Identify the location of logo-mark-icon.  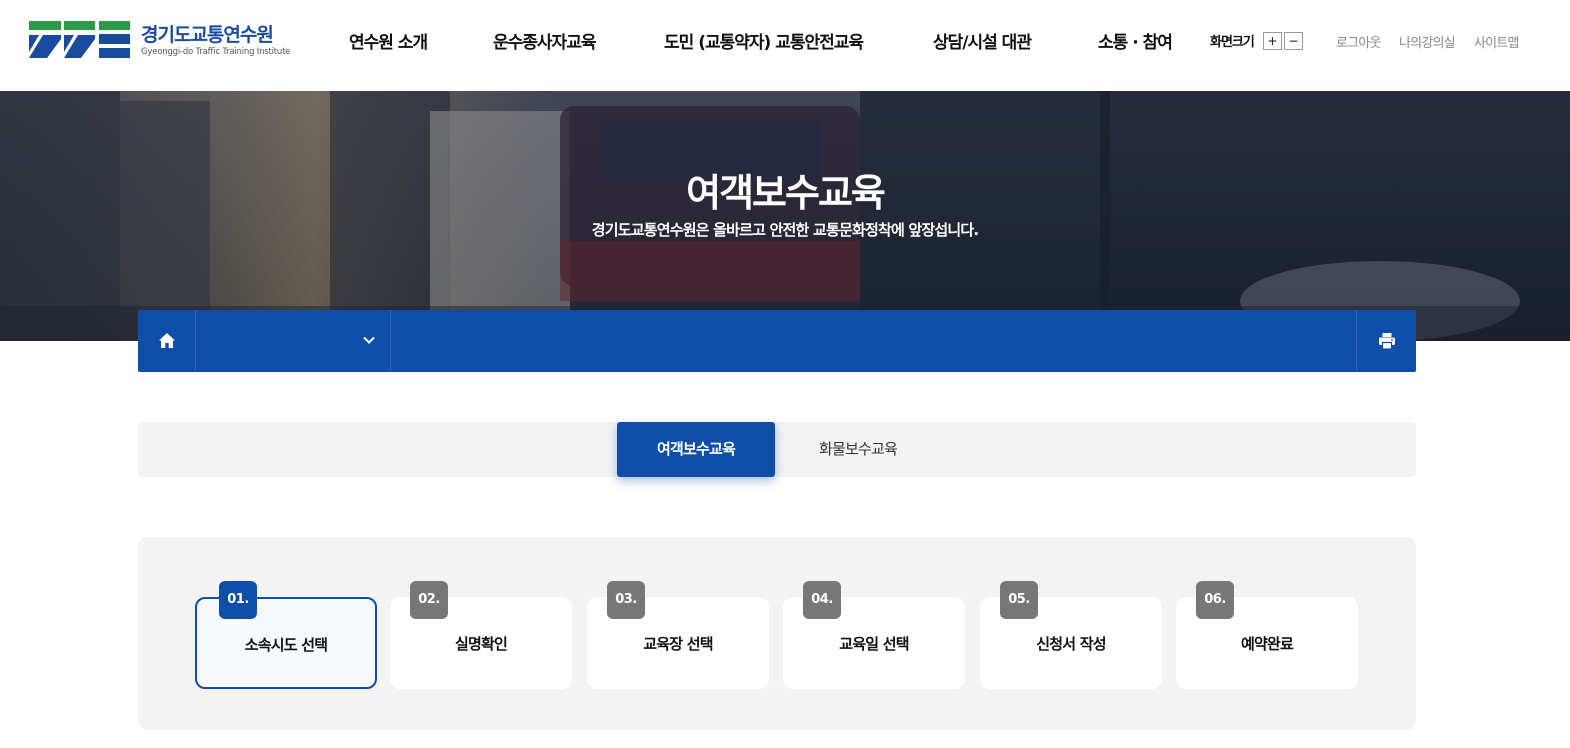
(79, 39).